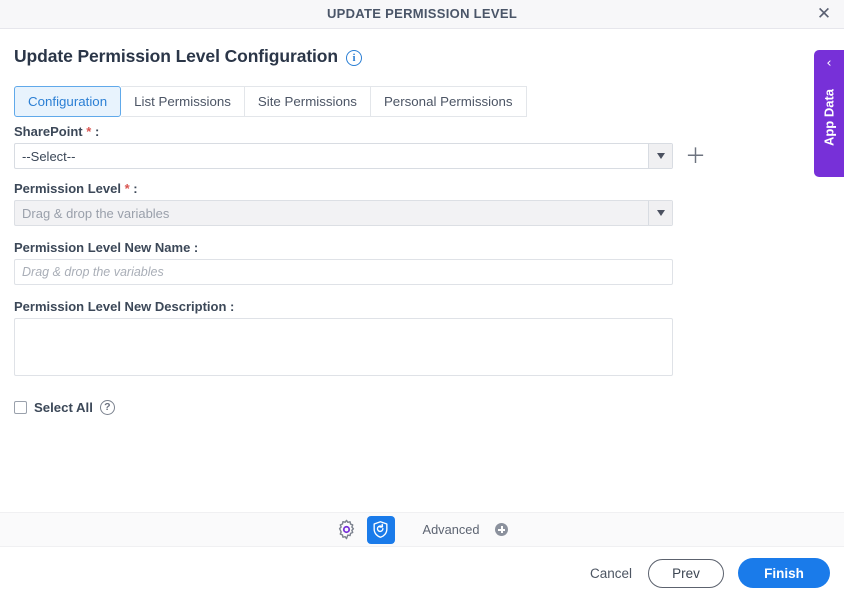  Describe the element at coordinates (106, 247) in the screenshot. I see `permission-level-new-name-label: Permission Level New Name :` at that location.